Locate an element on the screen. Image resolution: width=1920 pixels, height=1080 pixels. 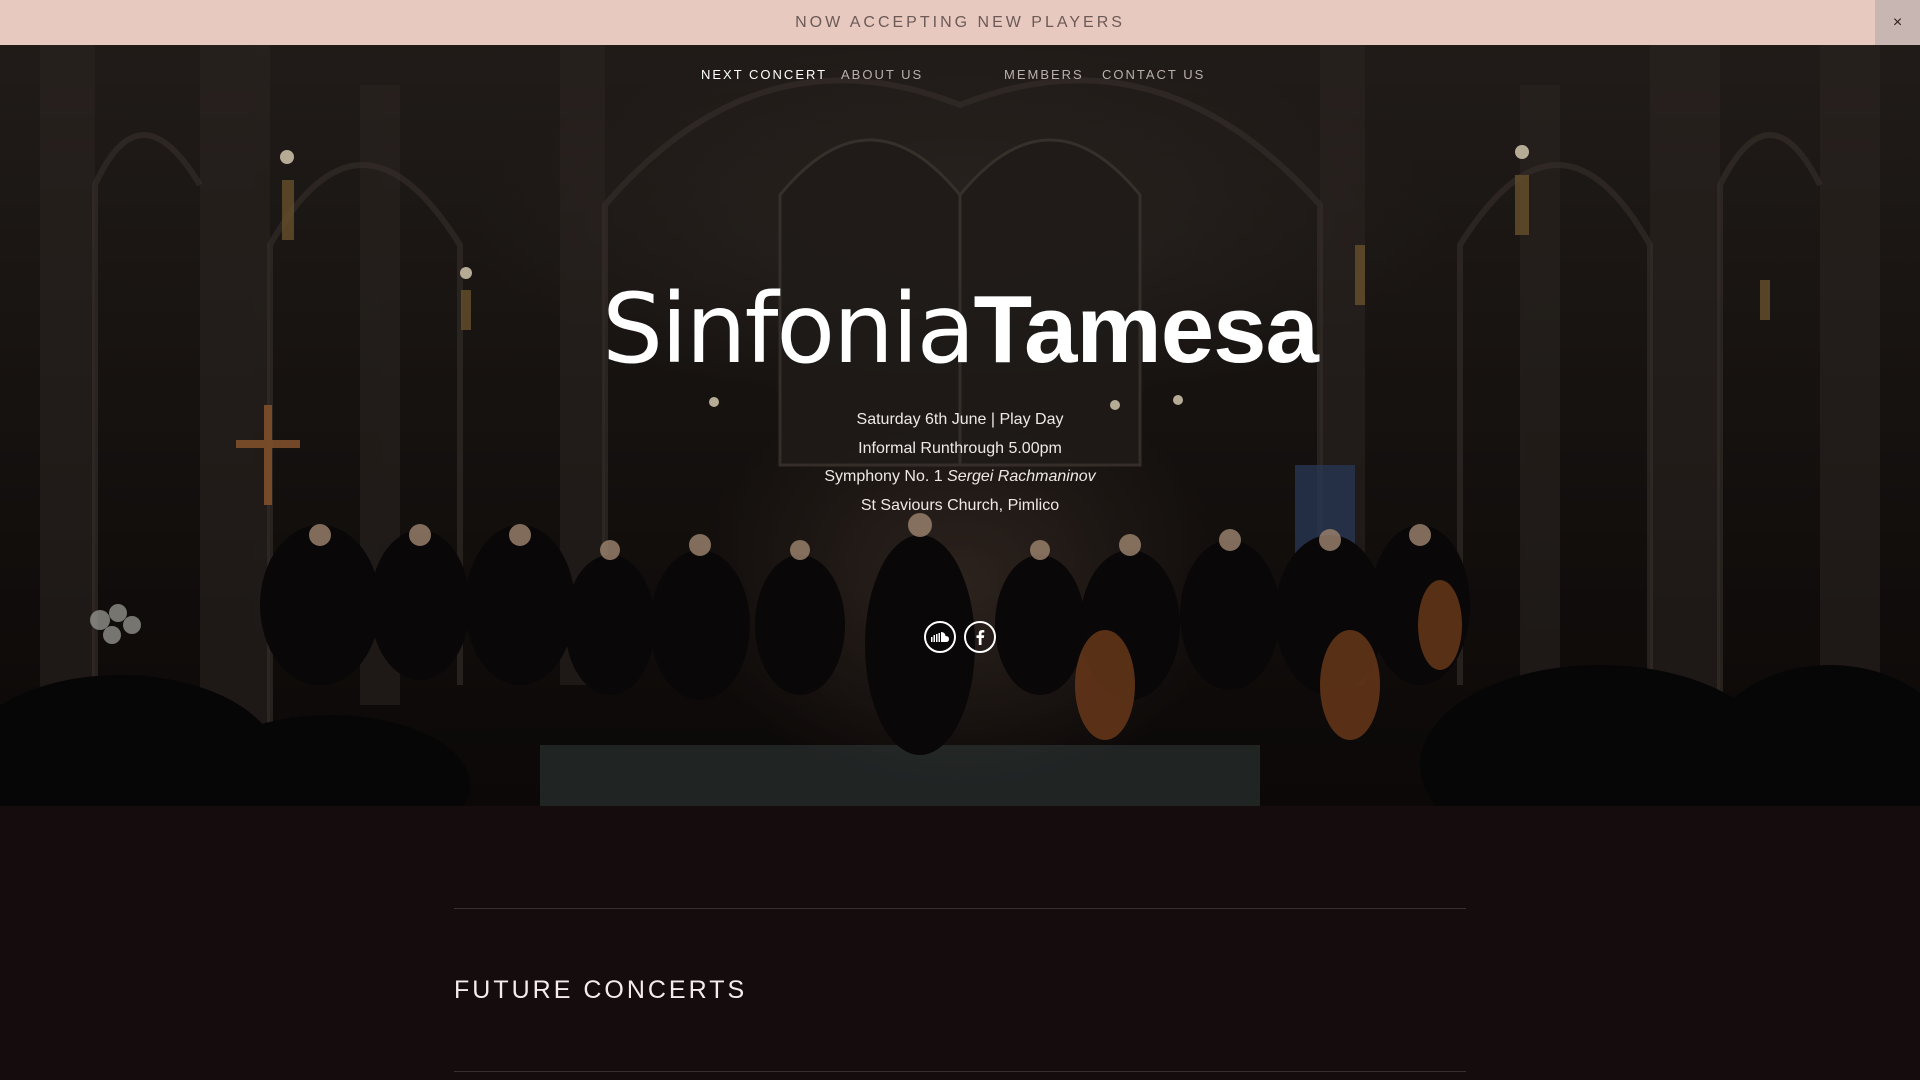
close-icon: × is located at coordinates (1897, 22).